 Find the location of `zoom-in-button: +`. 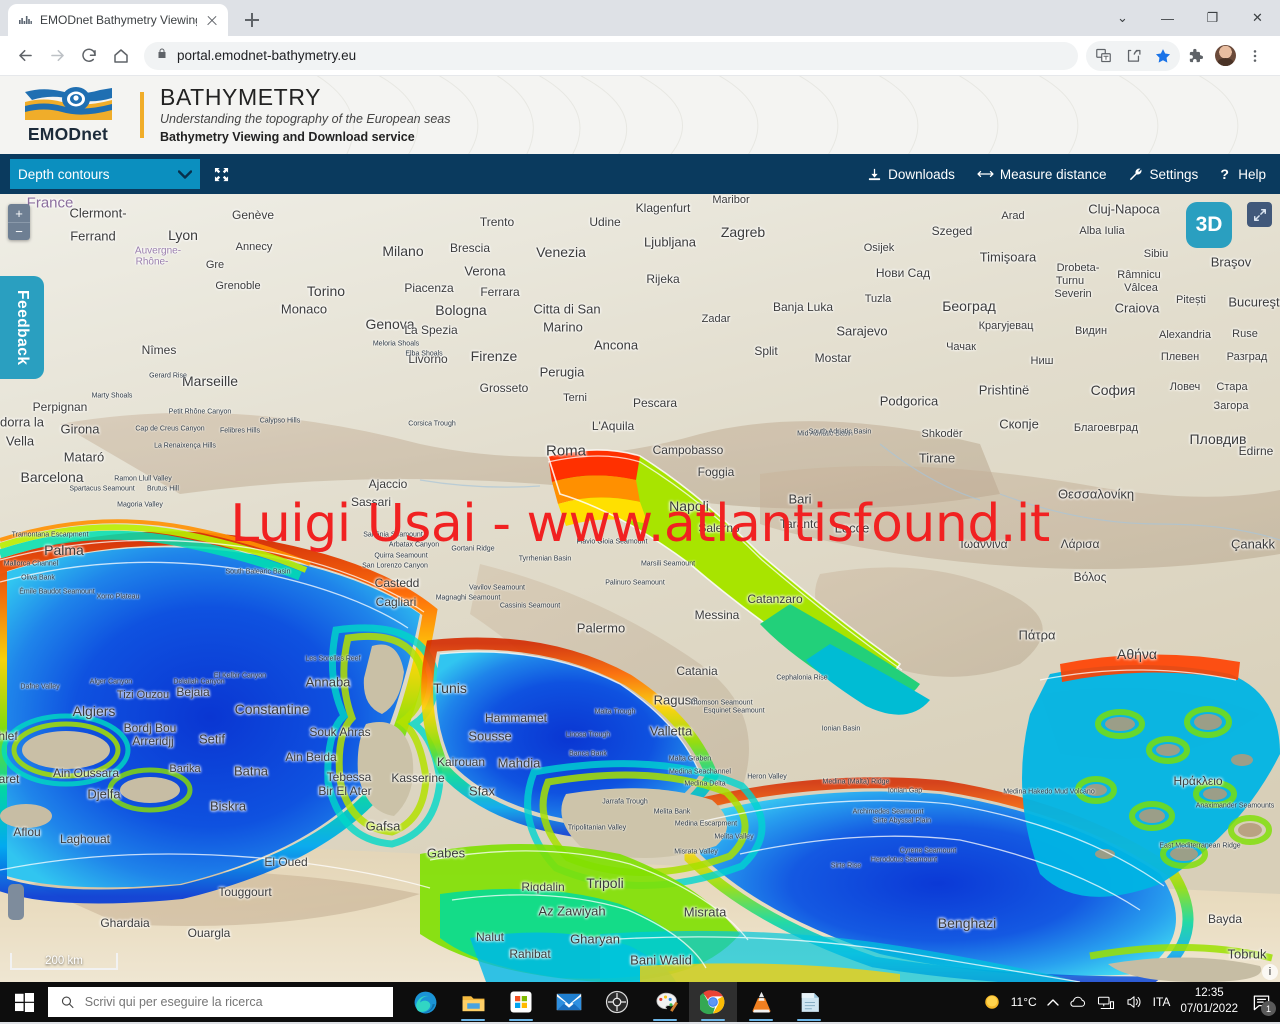

zoom-in-button: + is located at coordinates (19, 213).